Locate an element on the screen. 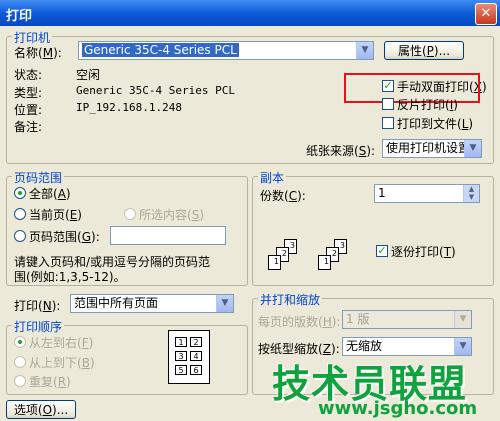  spin-up-icon: ▲ is located at coordinates (471, 189).